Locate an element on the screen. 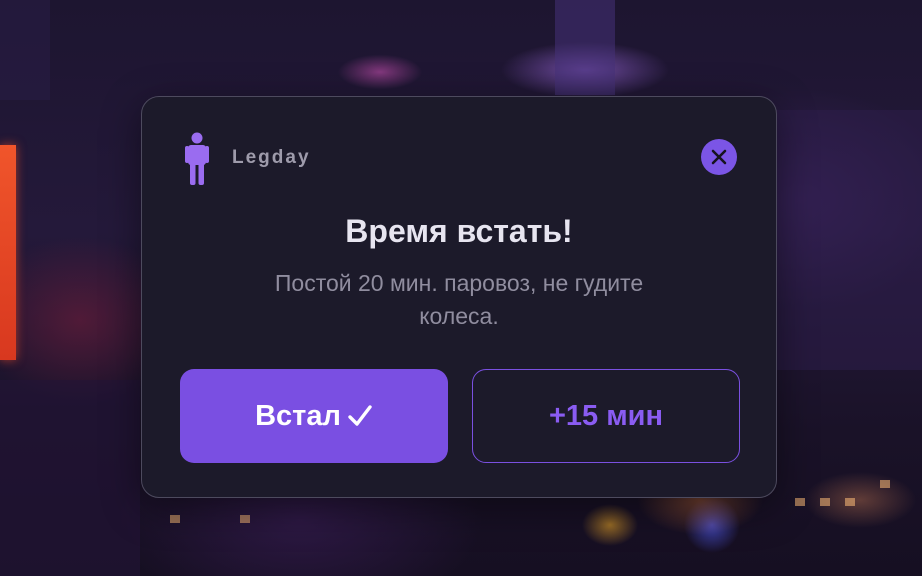 The height and width of the screenshot is (576, 922). standing-person-icon is located at coordinates (197, 158).